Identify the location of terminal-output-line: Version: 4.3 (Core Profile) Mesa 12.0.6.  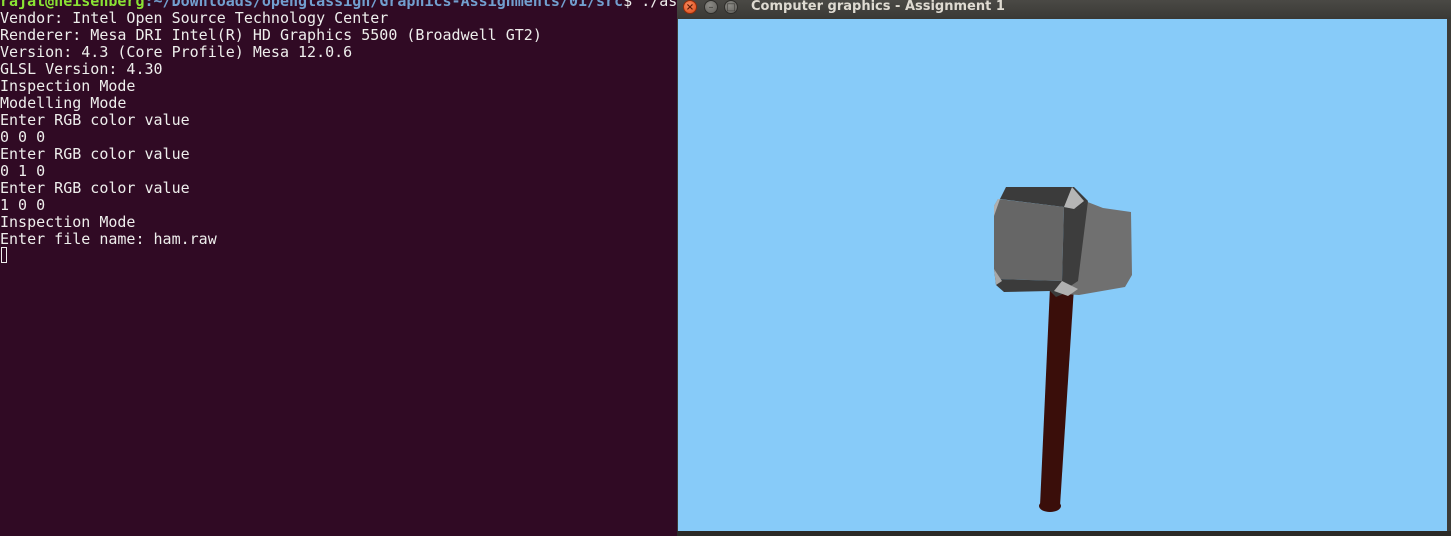
(176, 52).